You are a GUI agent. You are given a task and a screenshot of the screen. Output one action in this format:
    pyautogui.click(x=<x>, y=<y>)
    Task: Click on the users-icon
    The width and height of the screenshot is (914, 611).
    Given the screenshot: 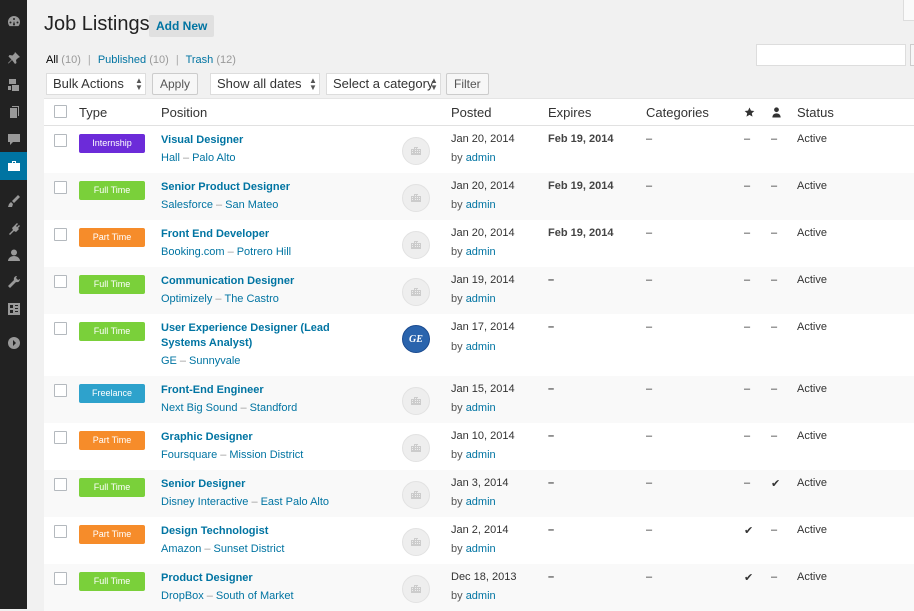 What is the action you would take?
    pyautogui.click(x=13, y=255)
    